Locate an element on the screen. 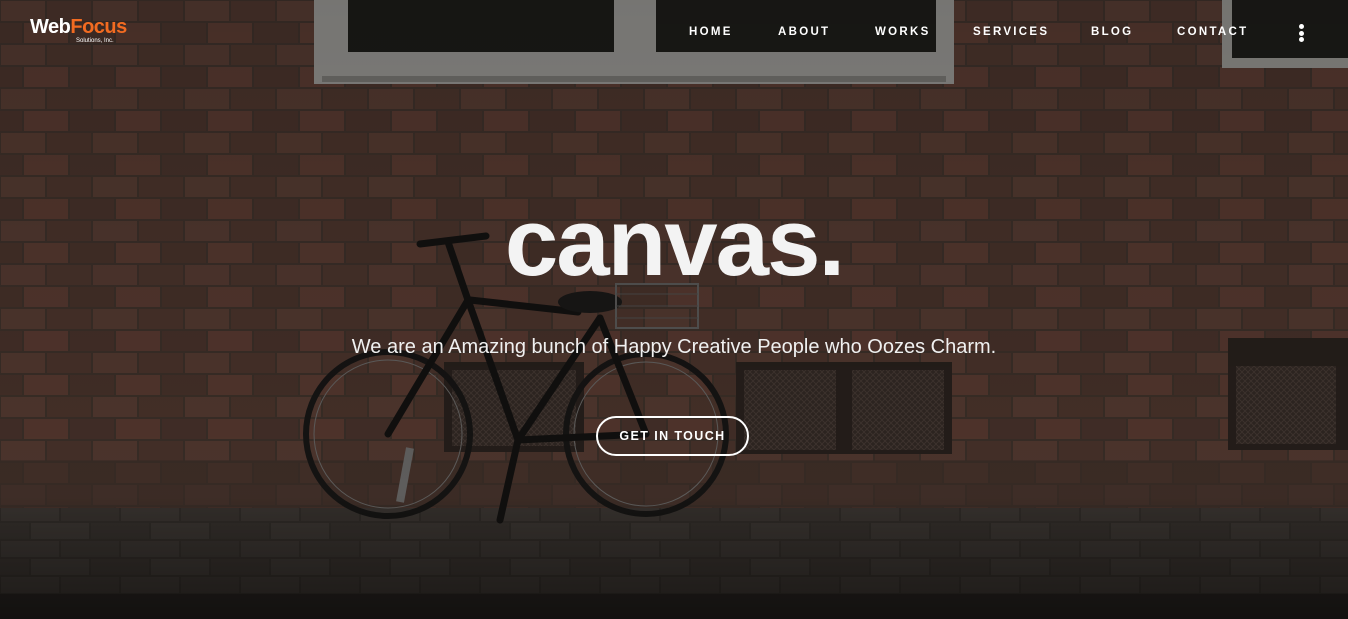 Image resolution: width=1348 pixels, height=619 pixels. vertical-dots-icon is located at coordinates (1301, 34).